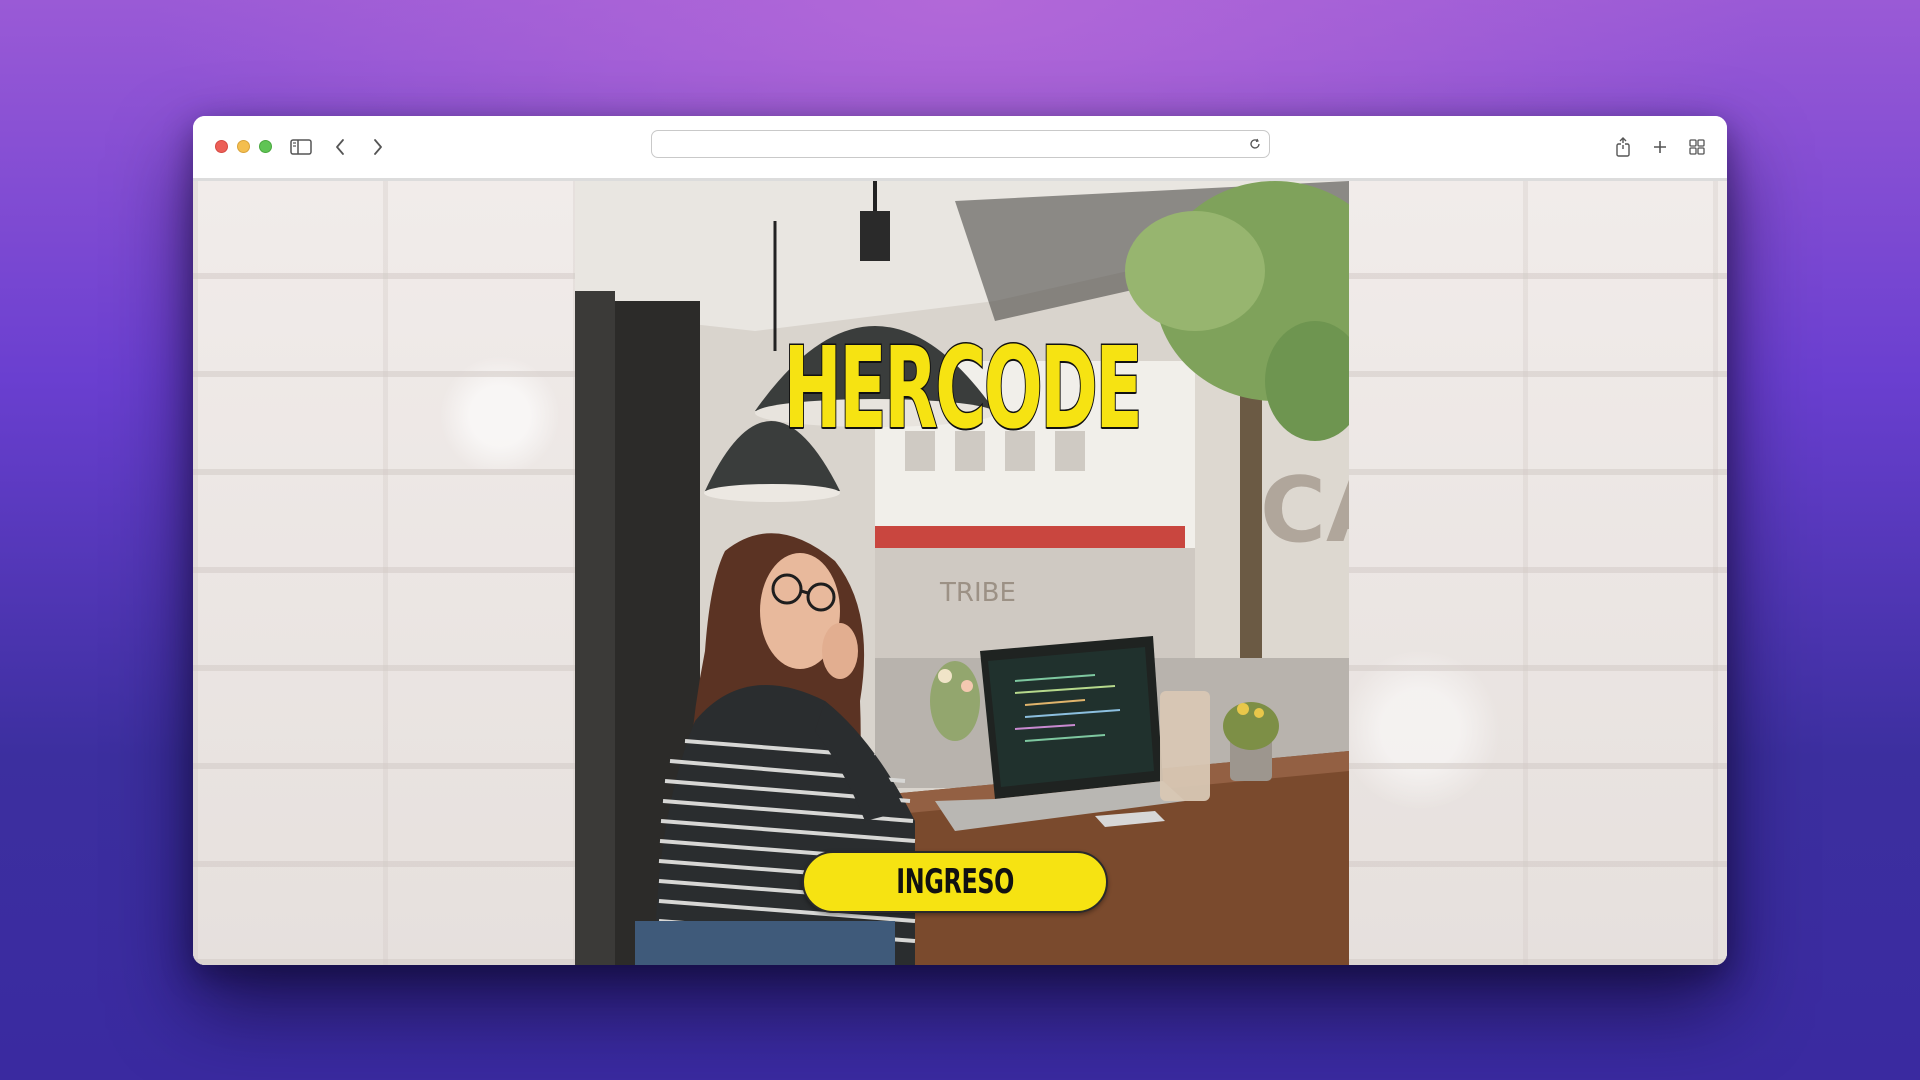 The width and height of the screenshot is (1920, 1080). Describe the element at coordinates (1255, 144) in the screenshot. I see `reload-icon` at that location.